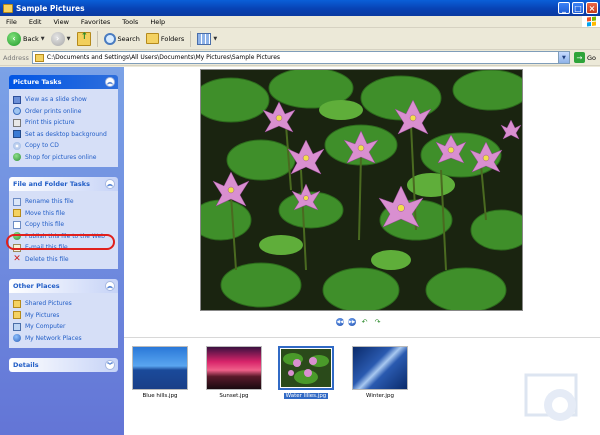 The width and height of the screenshot is (600, 435). What do you see at coordinates (17, 326) in the screenshot?
I see `computer-icon` at bounding box center [17, 326].